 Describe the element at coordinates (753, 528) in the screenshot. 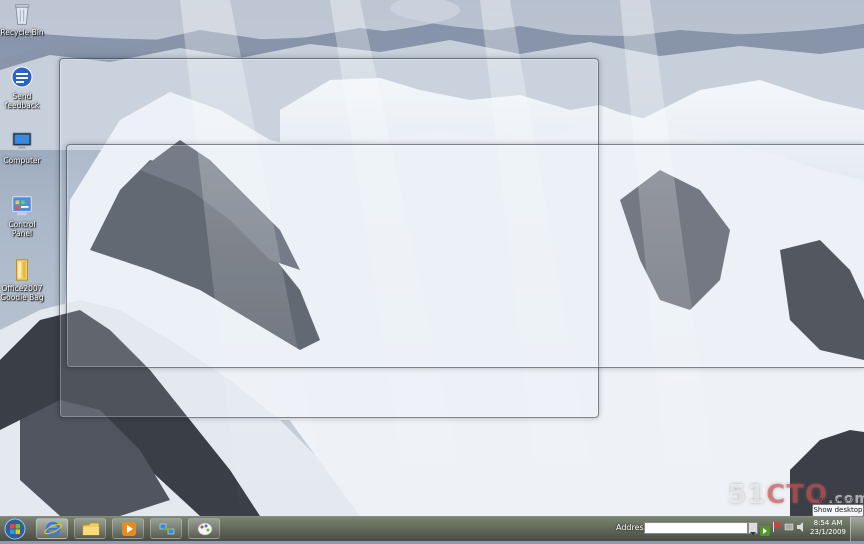

I see `address-dropdown-button` at that location.